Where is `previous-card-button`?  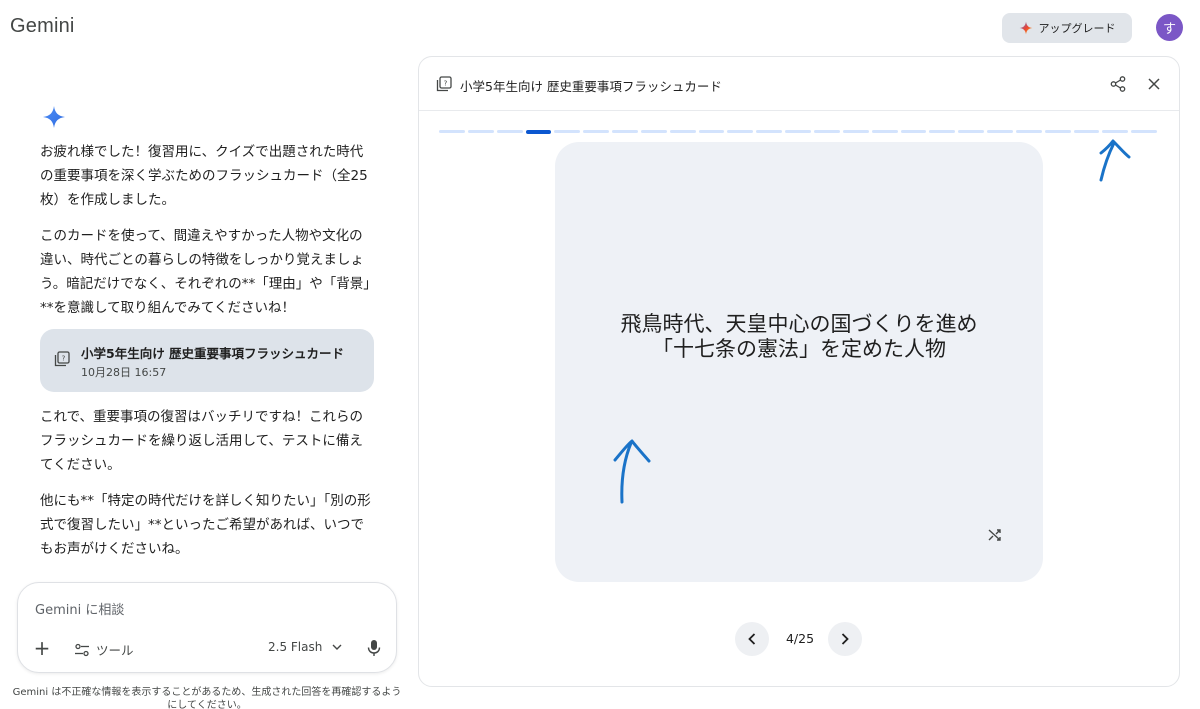
previous-card-button is located at coordinates (752, 639).